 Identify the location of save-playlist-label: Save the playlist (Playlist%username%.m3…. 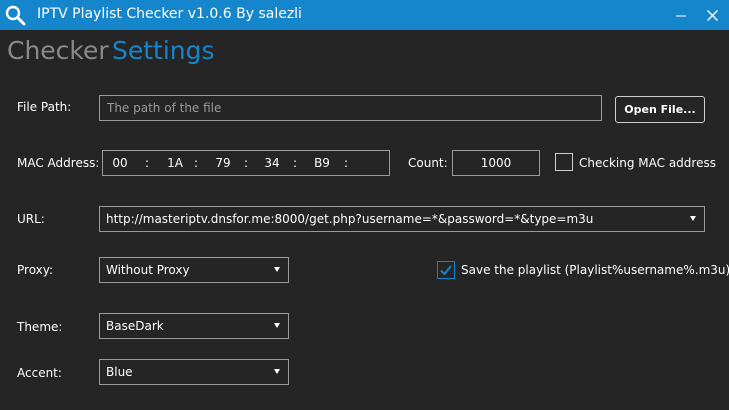
(595, 270).